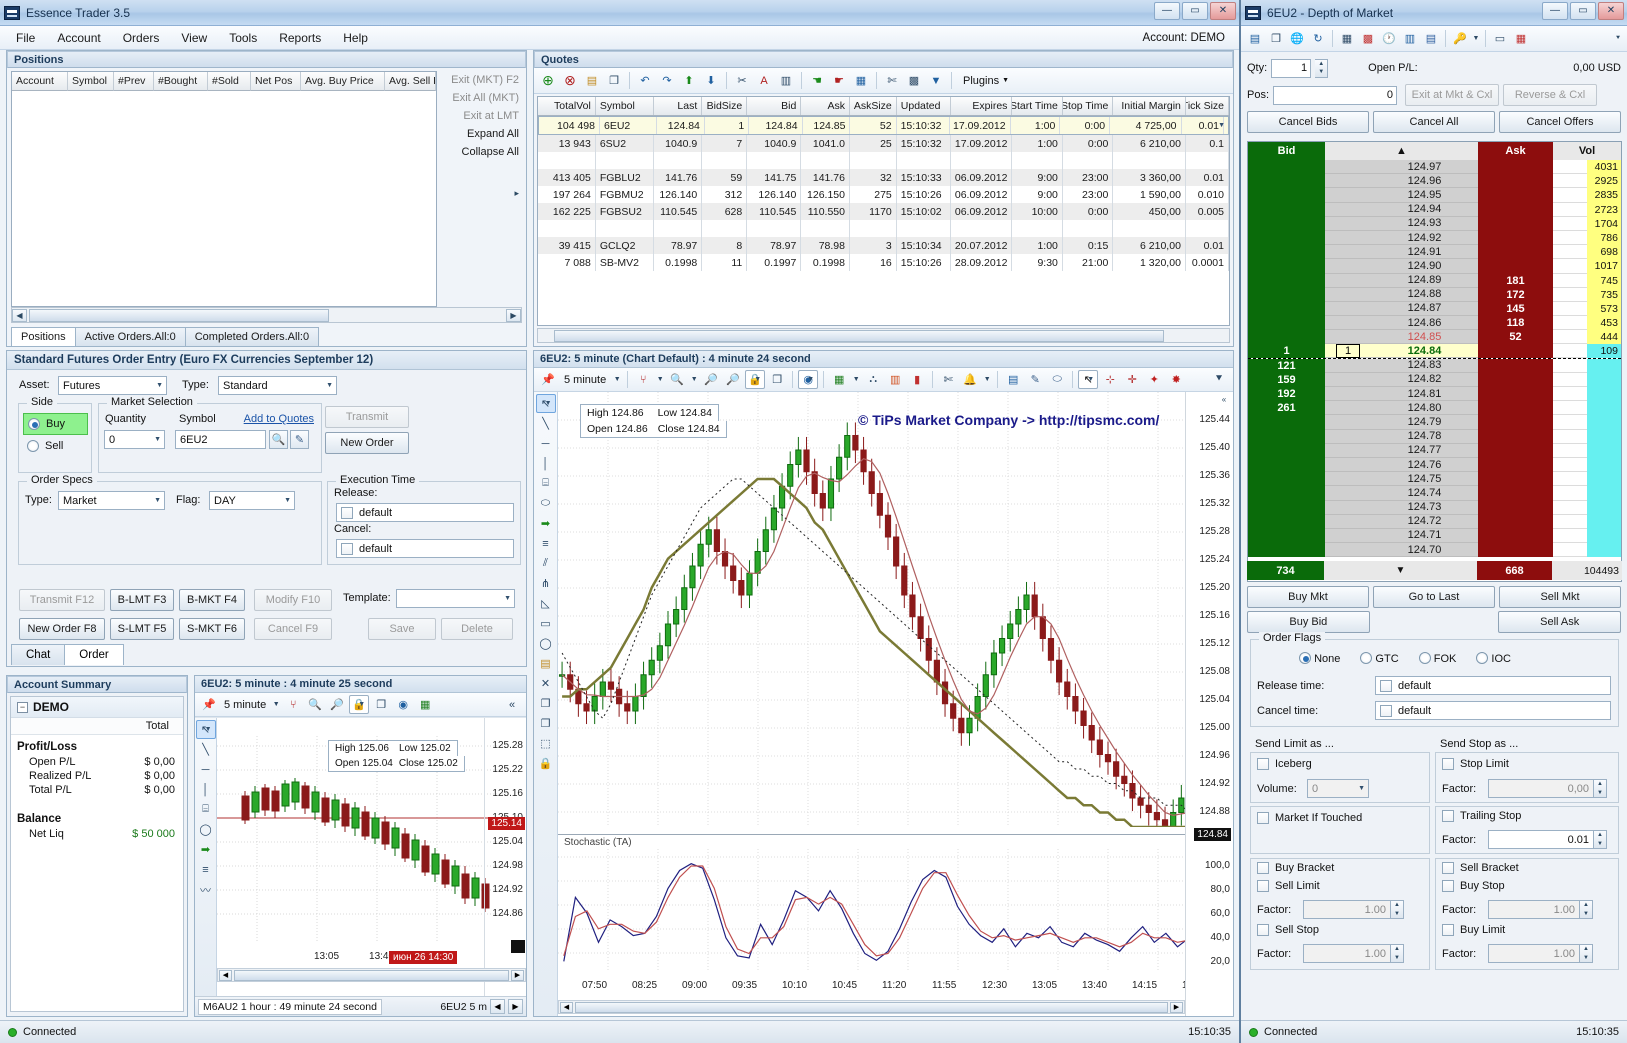 This screenshot has height=1043, width=1627. Describe the element at coordinates (1286, 151) in the screenshot. I see `ladder-col-bid: Bid` at that location.